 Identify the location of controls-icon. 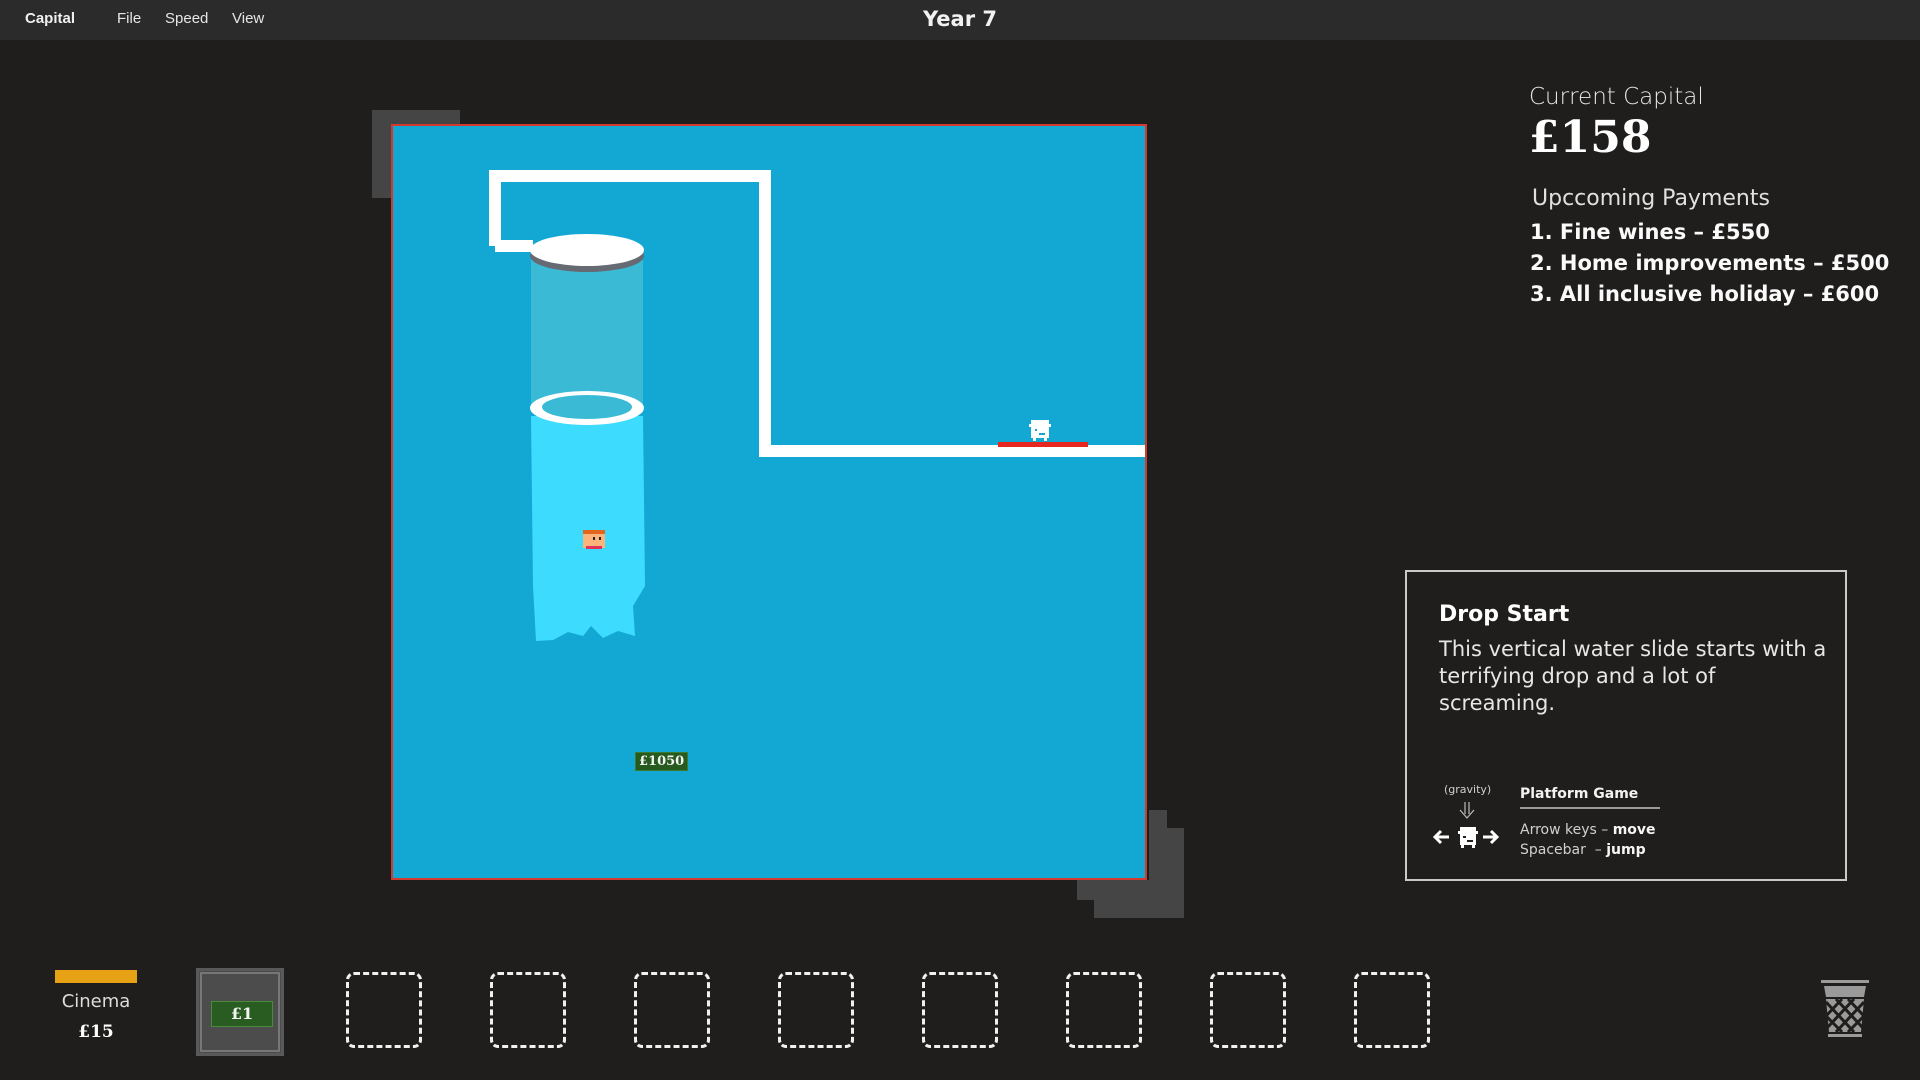
(1466, 825).